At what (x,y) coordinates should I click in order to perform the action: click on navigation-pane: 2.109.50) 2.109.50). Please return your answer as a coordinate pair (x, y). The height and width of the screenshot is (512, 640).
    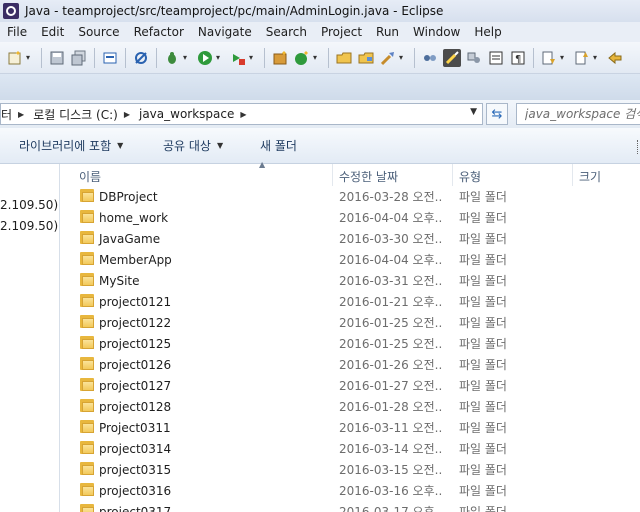
    Looking at the image, I should click on (30, 338).